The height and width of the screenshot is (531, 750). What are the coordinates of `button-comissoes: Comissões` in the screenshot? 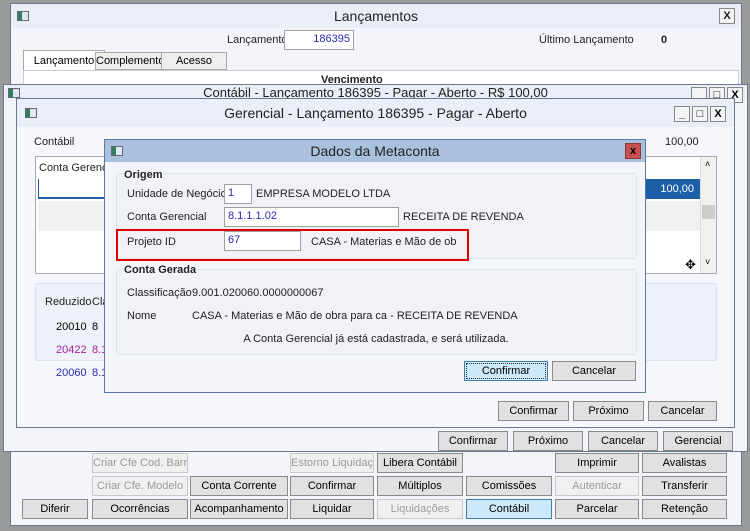 It's located at (509, 486).